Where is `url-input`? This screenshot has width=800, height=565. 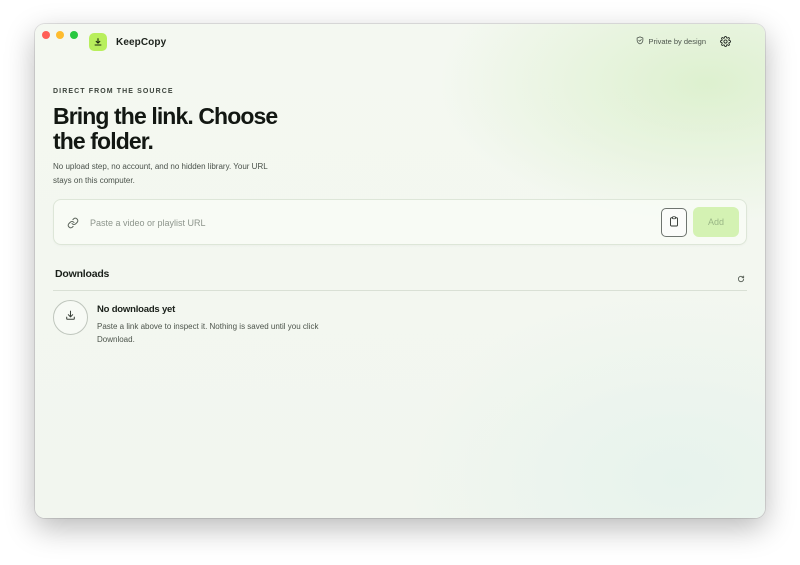
url-input is located at coordinates (370, 223).